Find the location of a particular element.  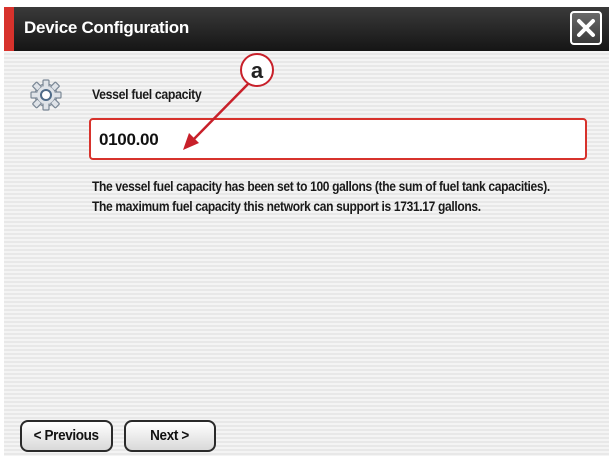

previous-button: < Previous is located at coordinates (66, 436).